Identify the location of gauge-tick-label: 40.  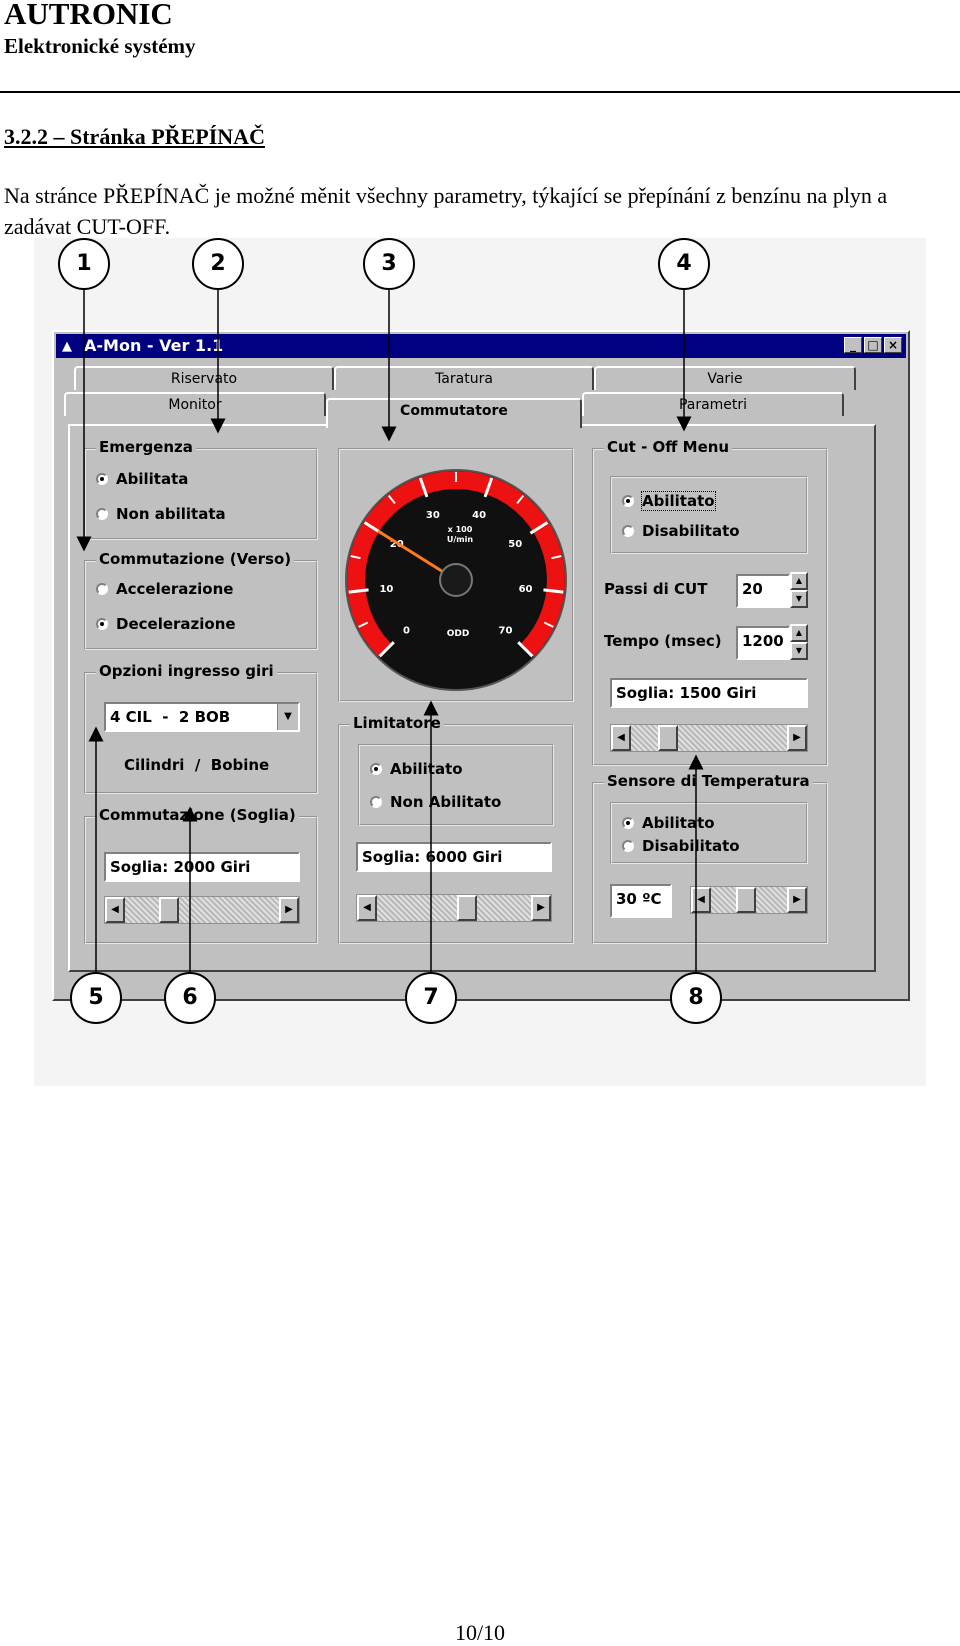
(479, 515).